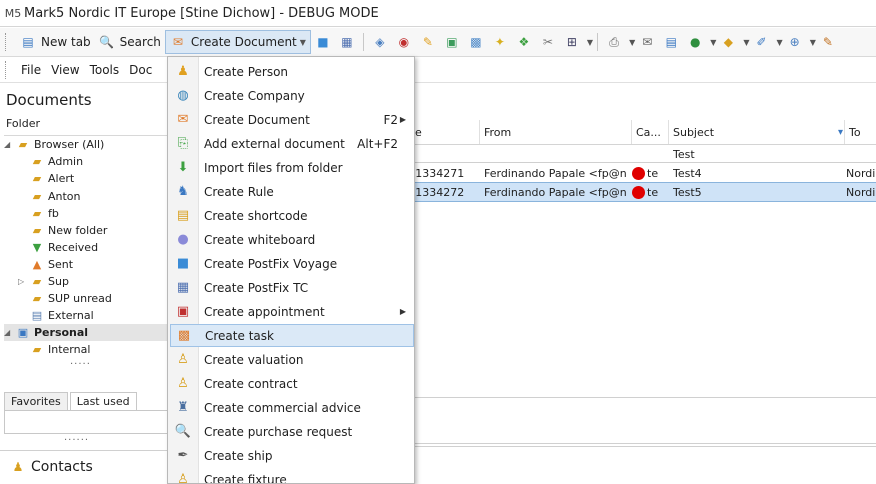  Describe the element at coordinates (428, 42) in the screenshot. I see `link-icon: ✎` at that location.